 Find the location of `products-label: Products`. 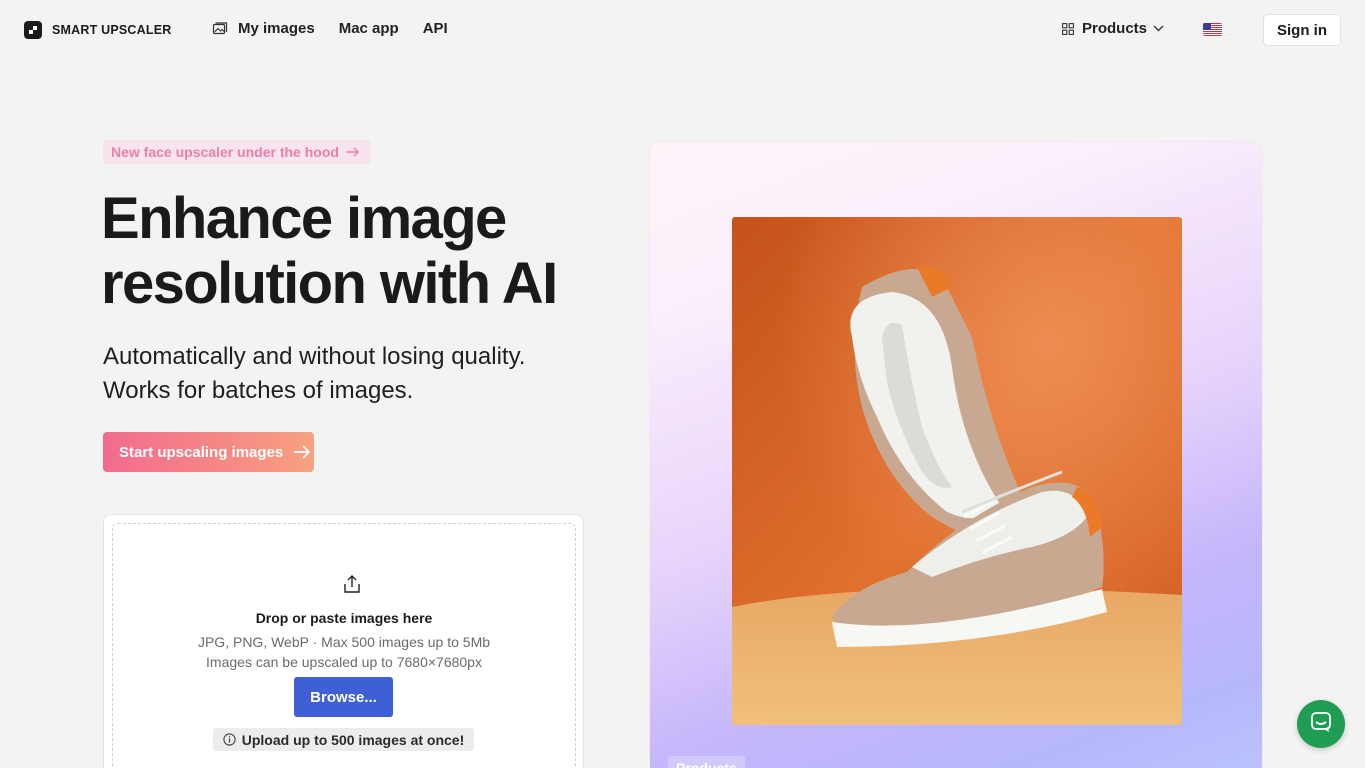

products-label: Products is located at coordinates (1115, 28).